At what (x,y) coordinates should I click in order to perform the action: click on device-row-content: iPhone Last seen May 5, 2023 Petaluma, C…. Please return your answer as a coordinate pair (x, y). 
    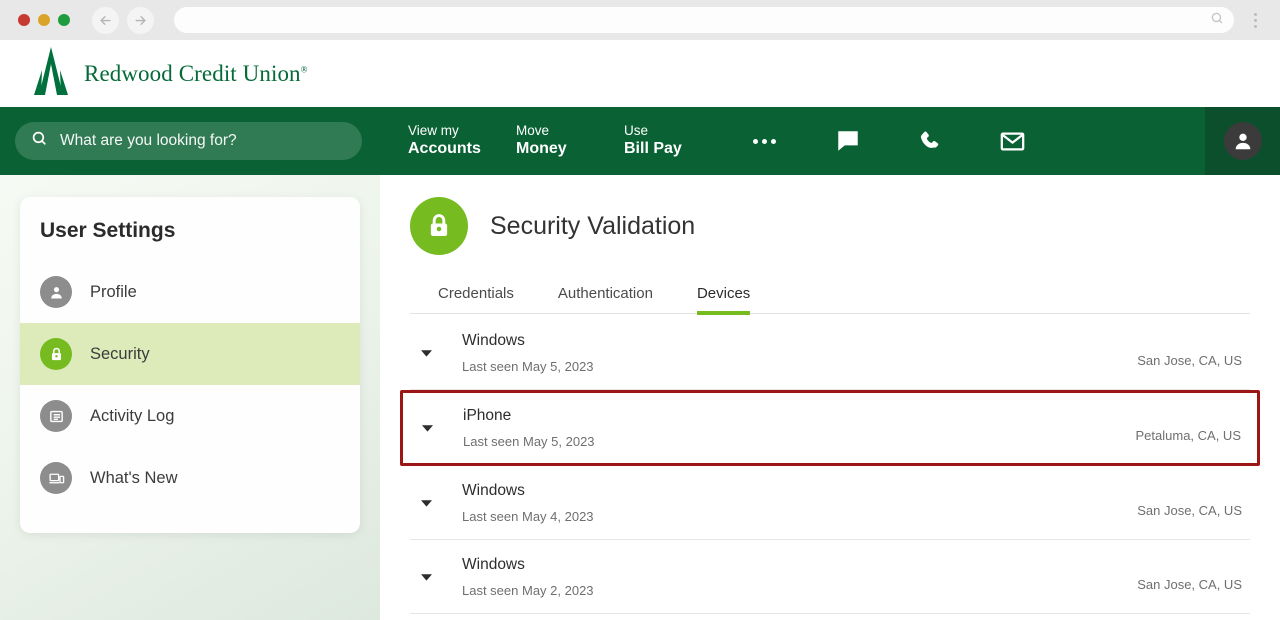
    Looking at the image, I should click on (843, 428).